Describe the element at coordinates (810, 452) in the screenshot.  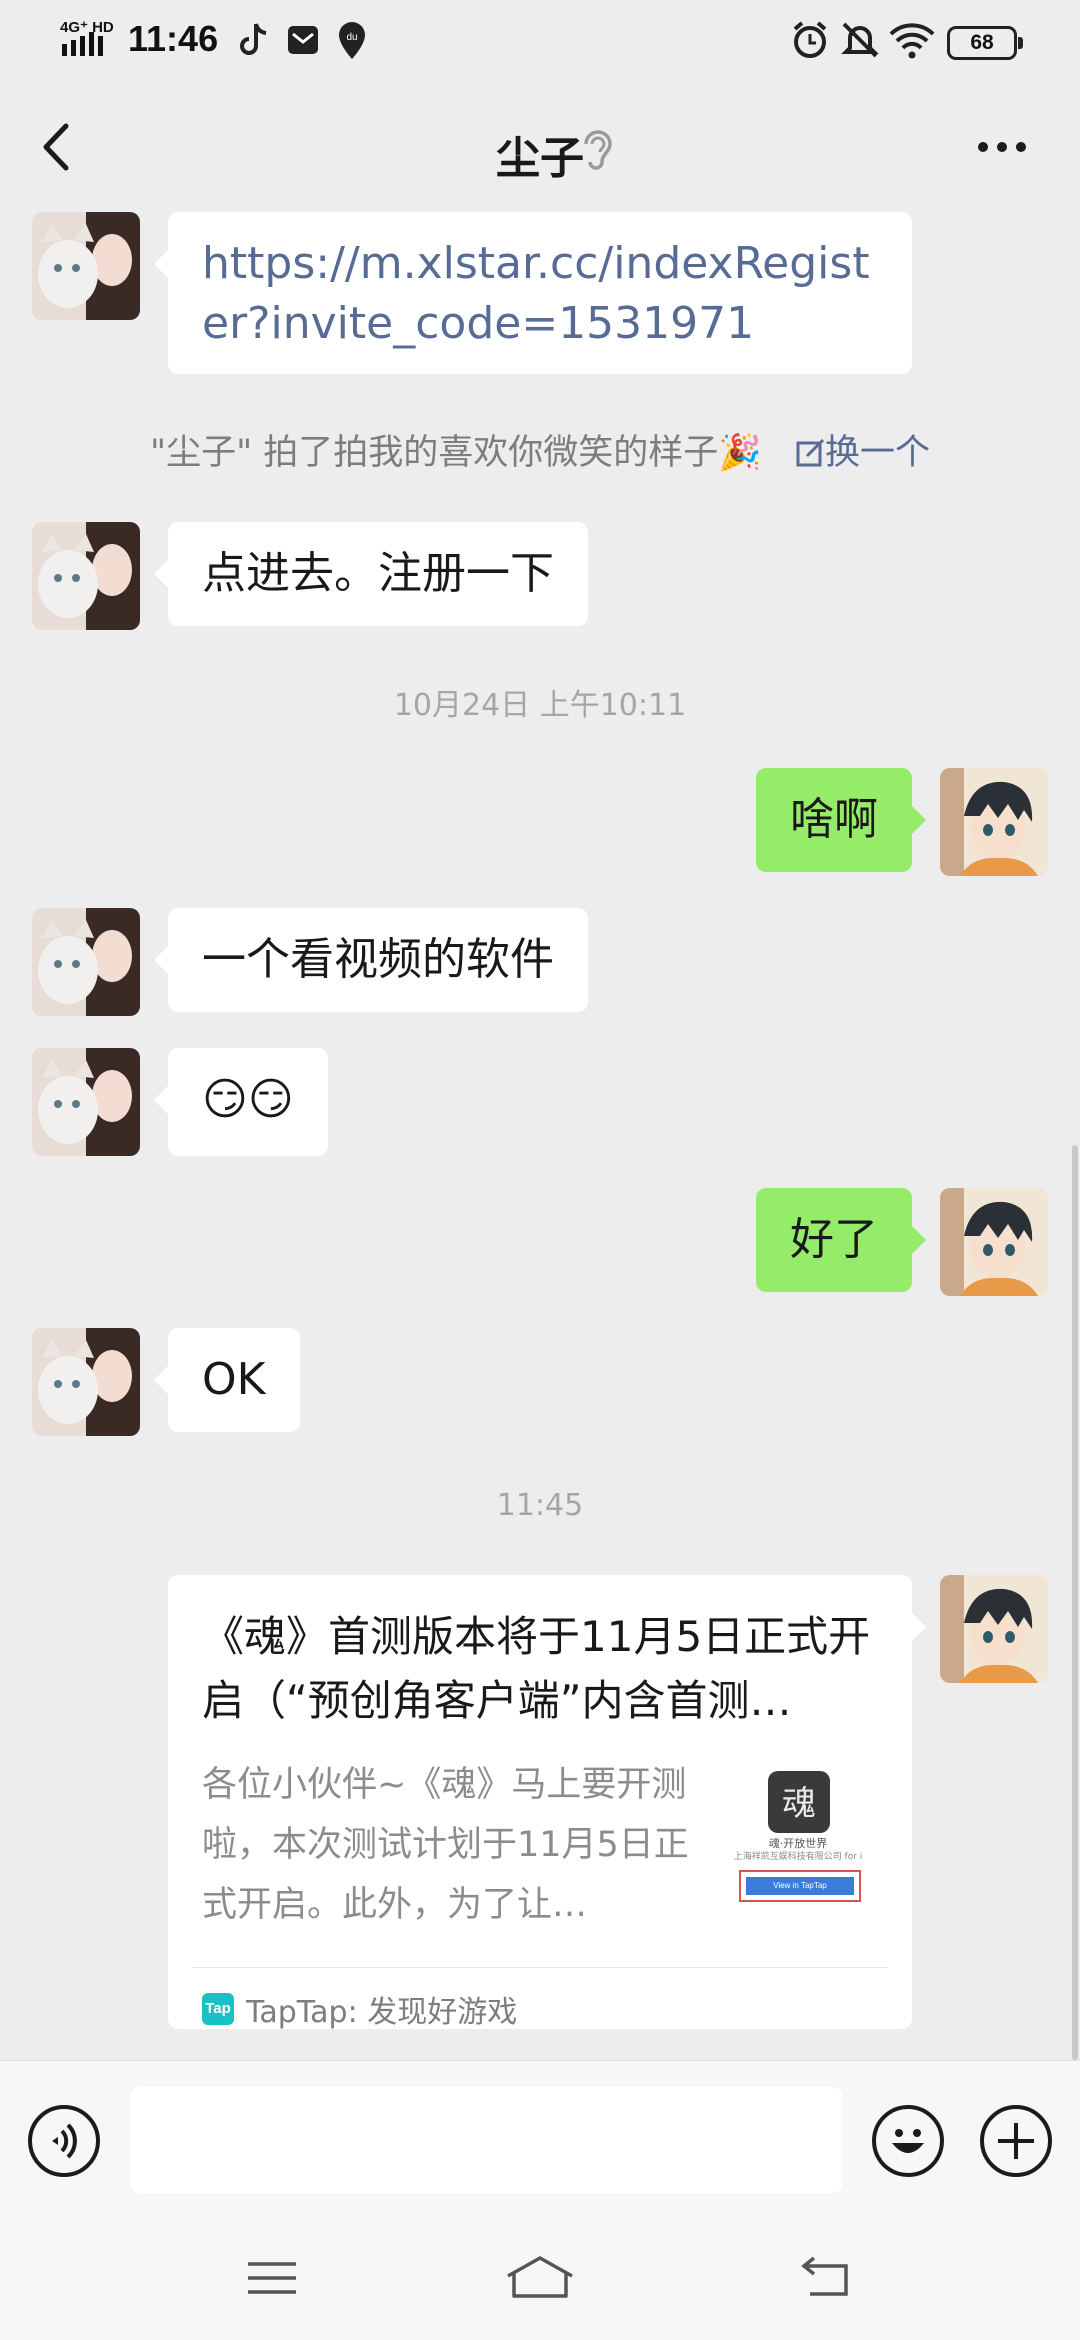
I see `edit-icon` at that location.